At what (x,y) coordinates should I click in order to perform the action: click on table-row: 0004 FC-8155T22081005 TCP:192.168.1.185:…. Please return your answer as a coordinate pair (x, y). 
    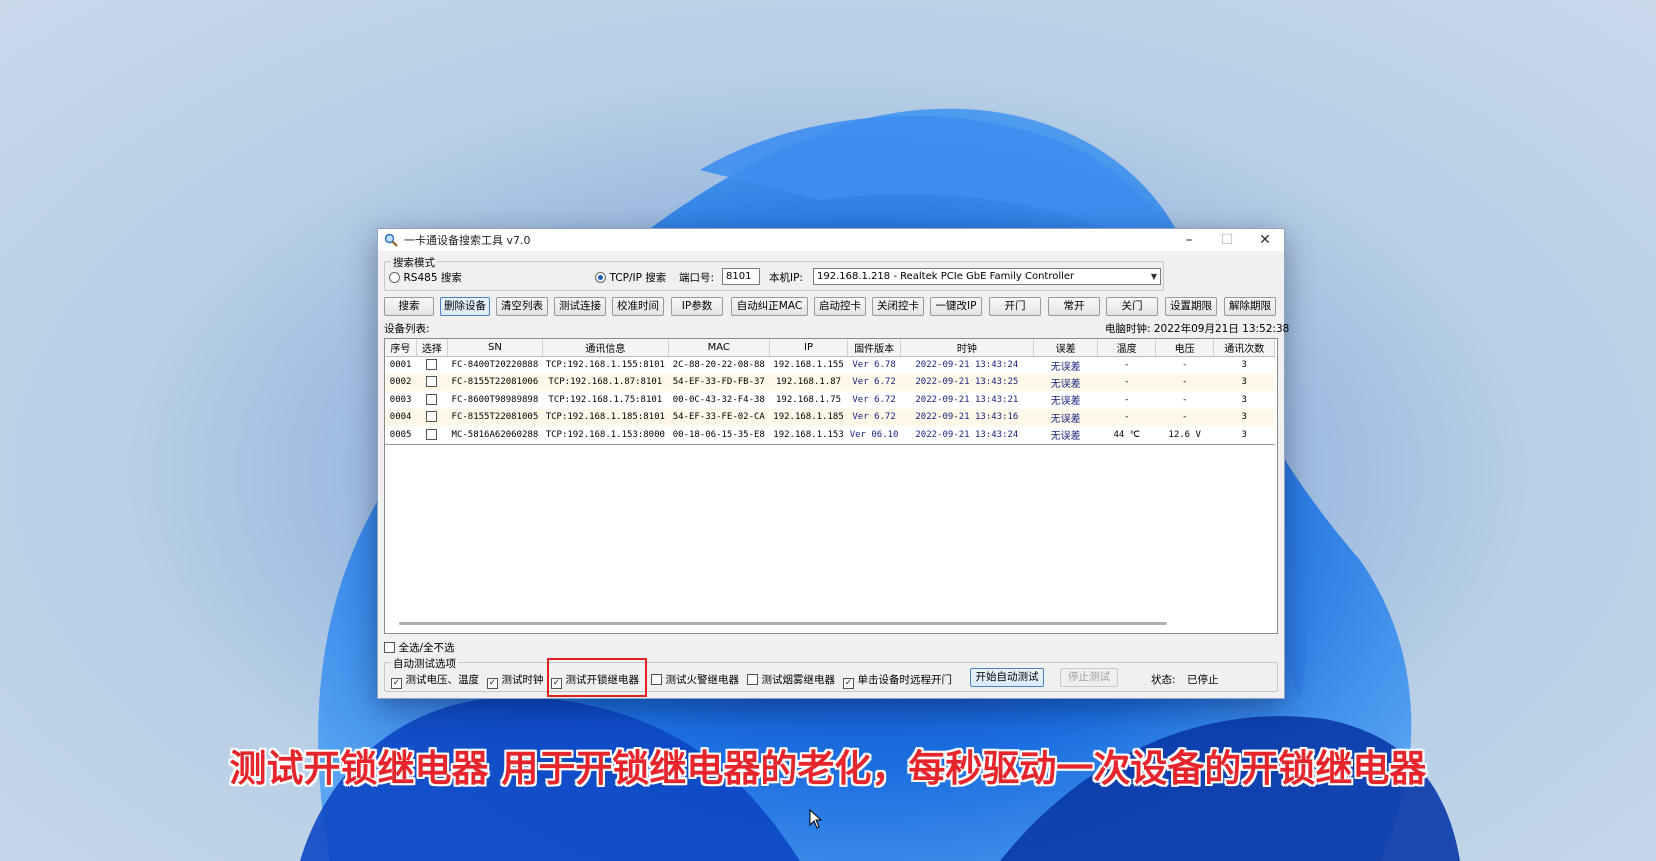
    Looking at the image, I should click on (830, 417).